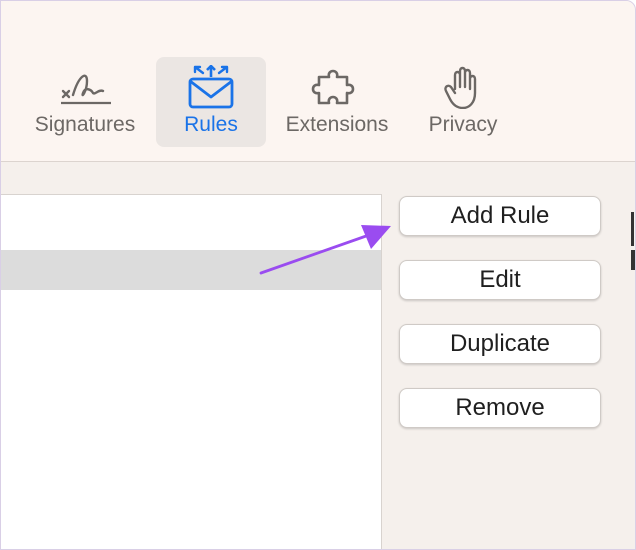 The image size is (636, 550). What do you see at coordinates (85, 124) in the screenshot?
I see `tab-signatures-label: Signatures` at bounding box center [85, 124].